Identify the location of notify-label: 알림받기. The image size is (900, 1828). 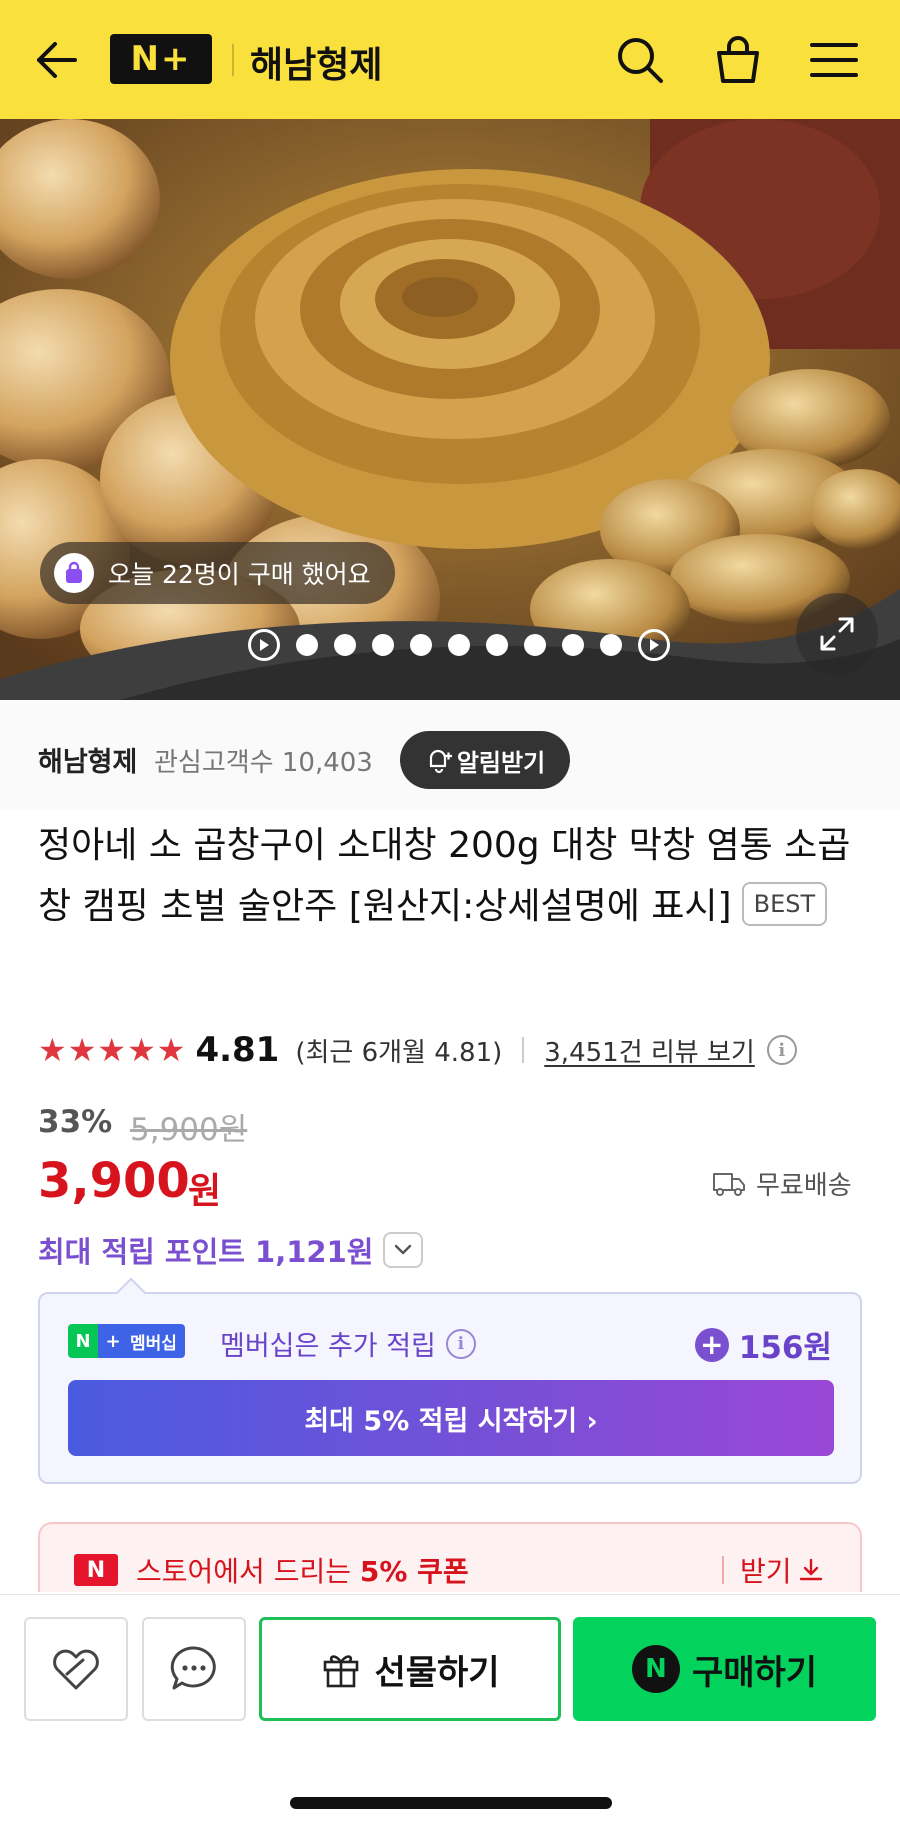
(501, 762).